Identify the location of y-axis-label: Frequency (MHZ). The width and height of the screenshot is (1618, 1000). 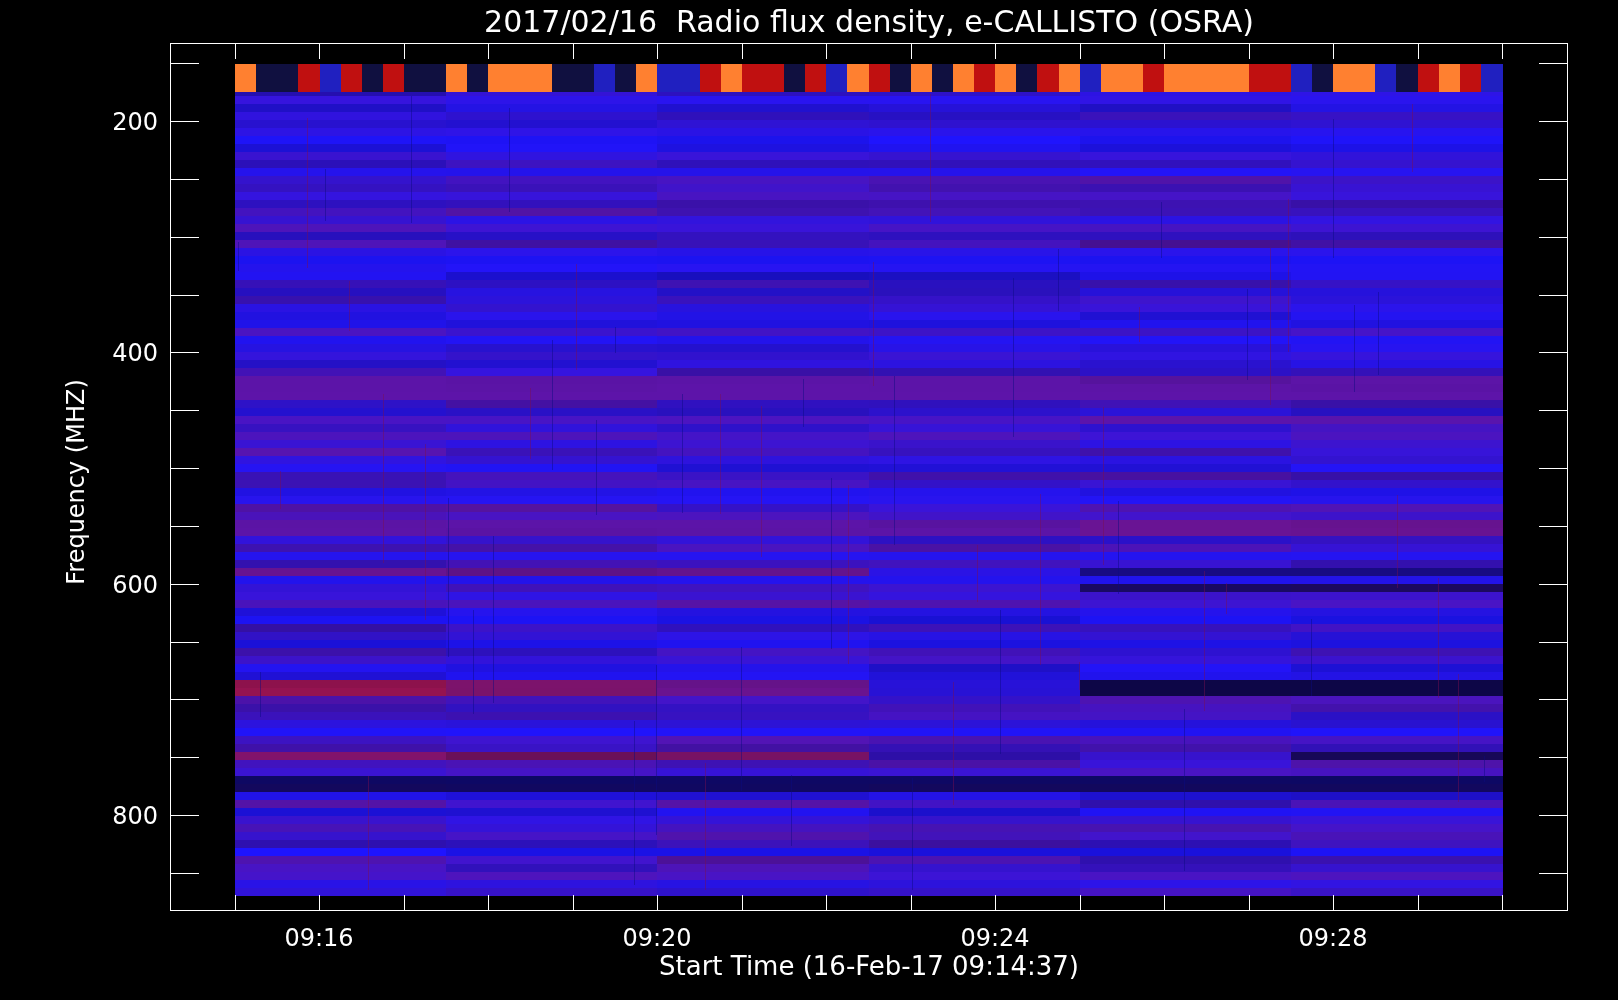
(76, 482).